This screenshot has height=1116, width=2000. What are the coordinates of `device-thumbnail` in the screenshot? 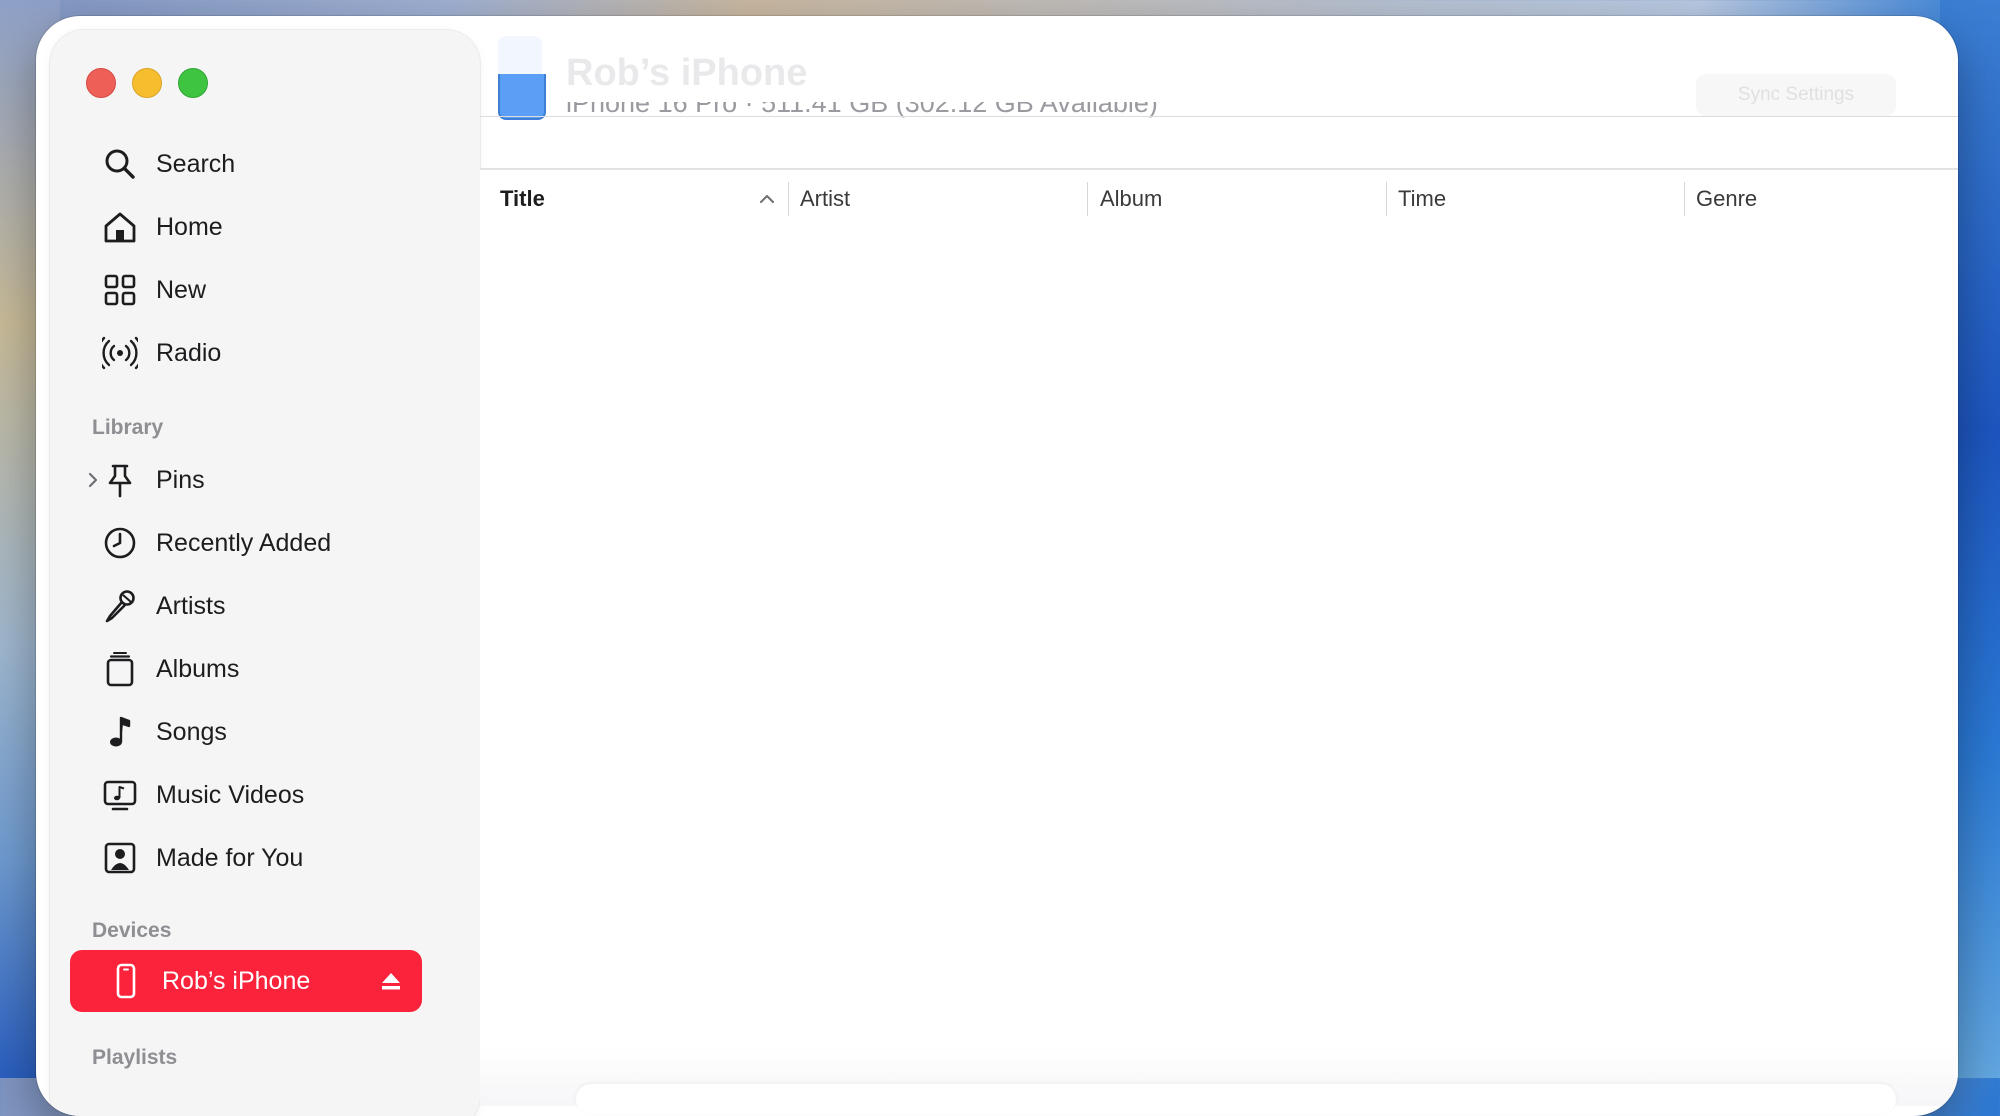 It's located at (522, 97).